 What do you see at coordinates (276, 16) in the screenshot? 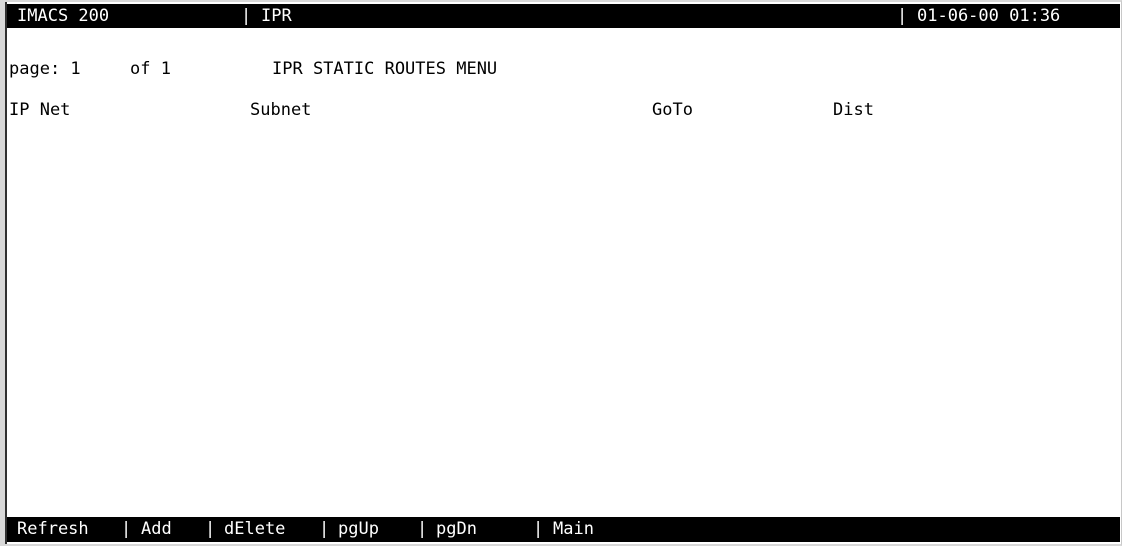
I see `module-name: IPR` at bounding box center [276, 16].